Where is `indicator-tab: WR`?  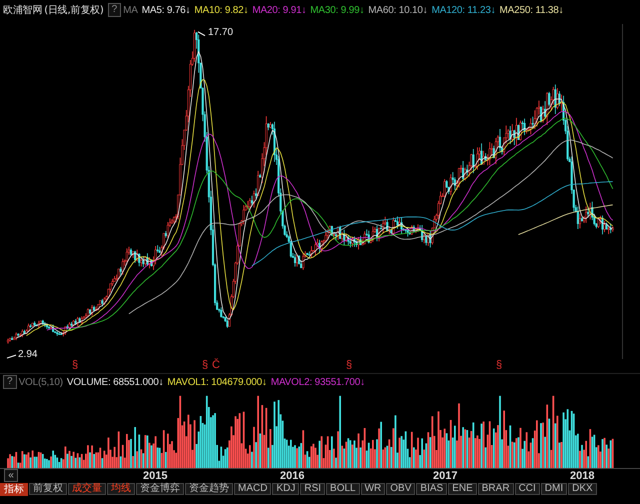
indicator-tab: WR is located at coordinates (373, 489).